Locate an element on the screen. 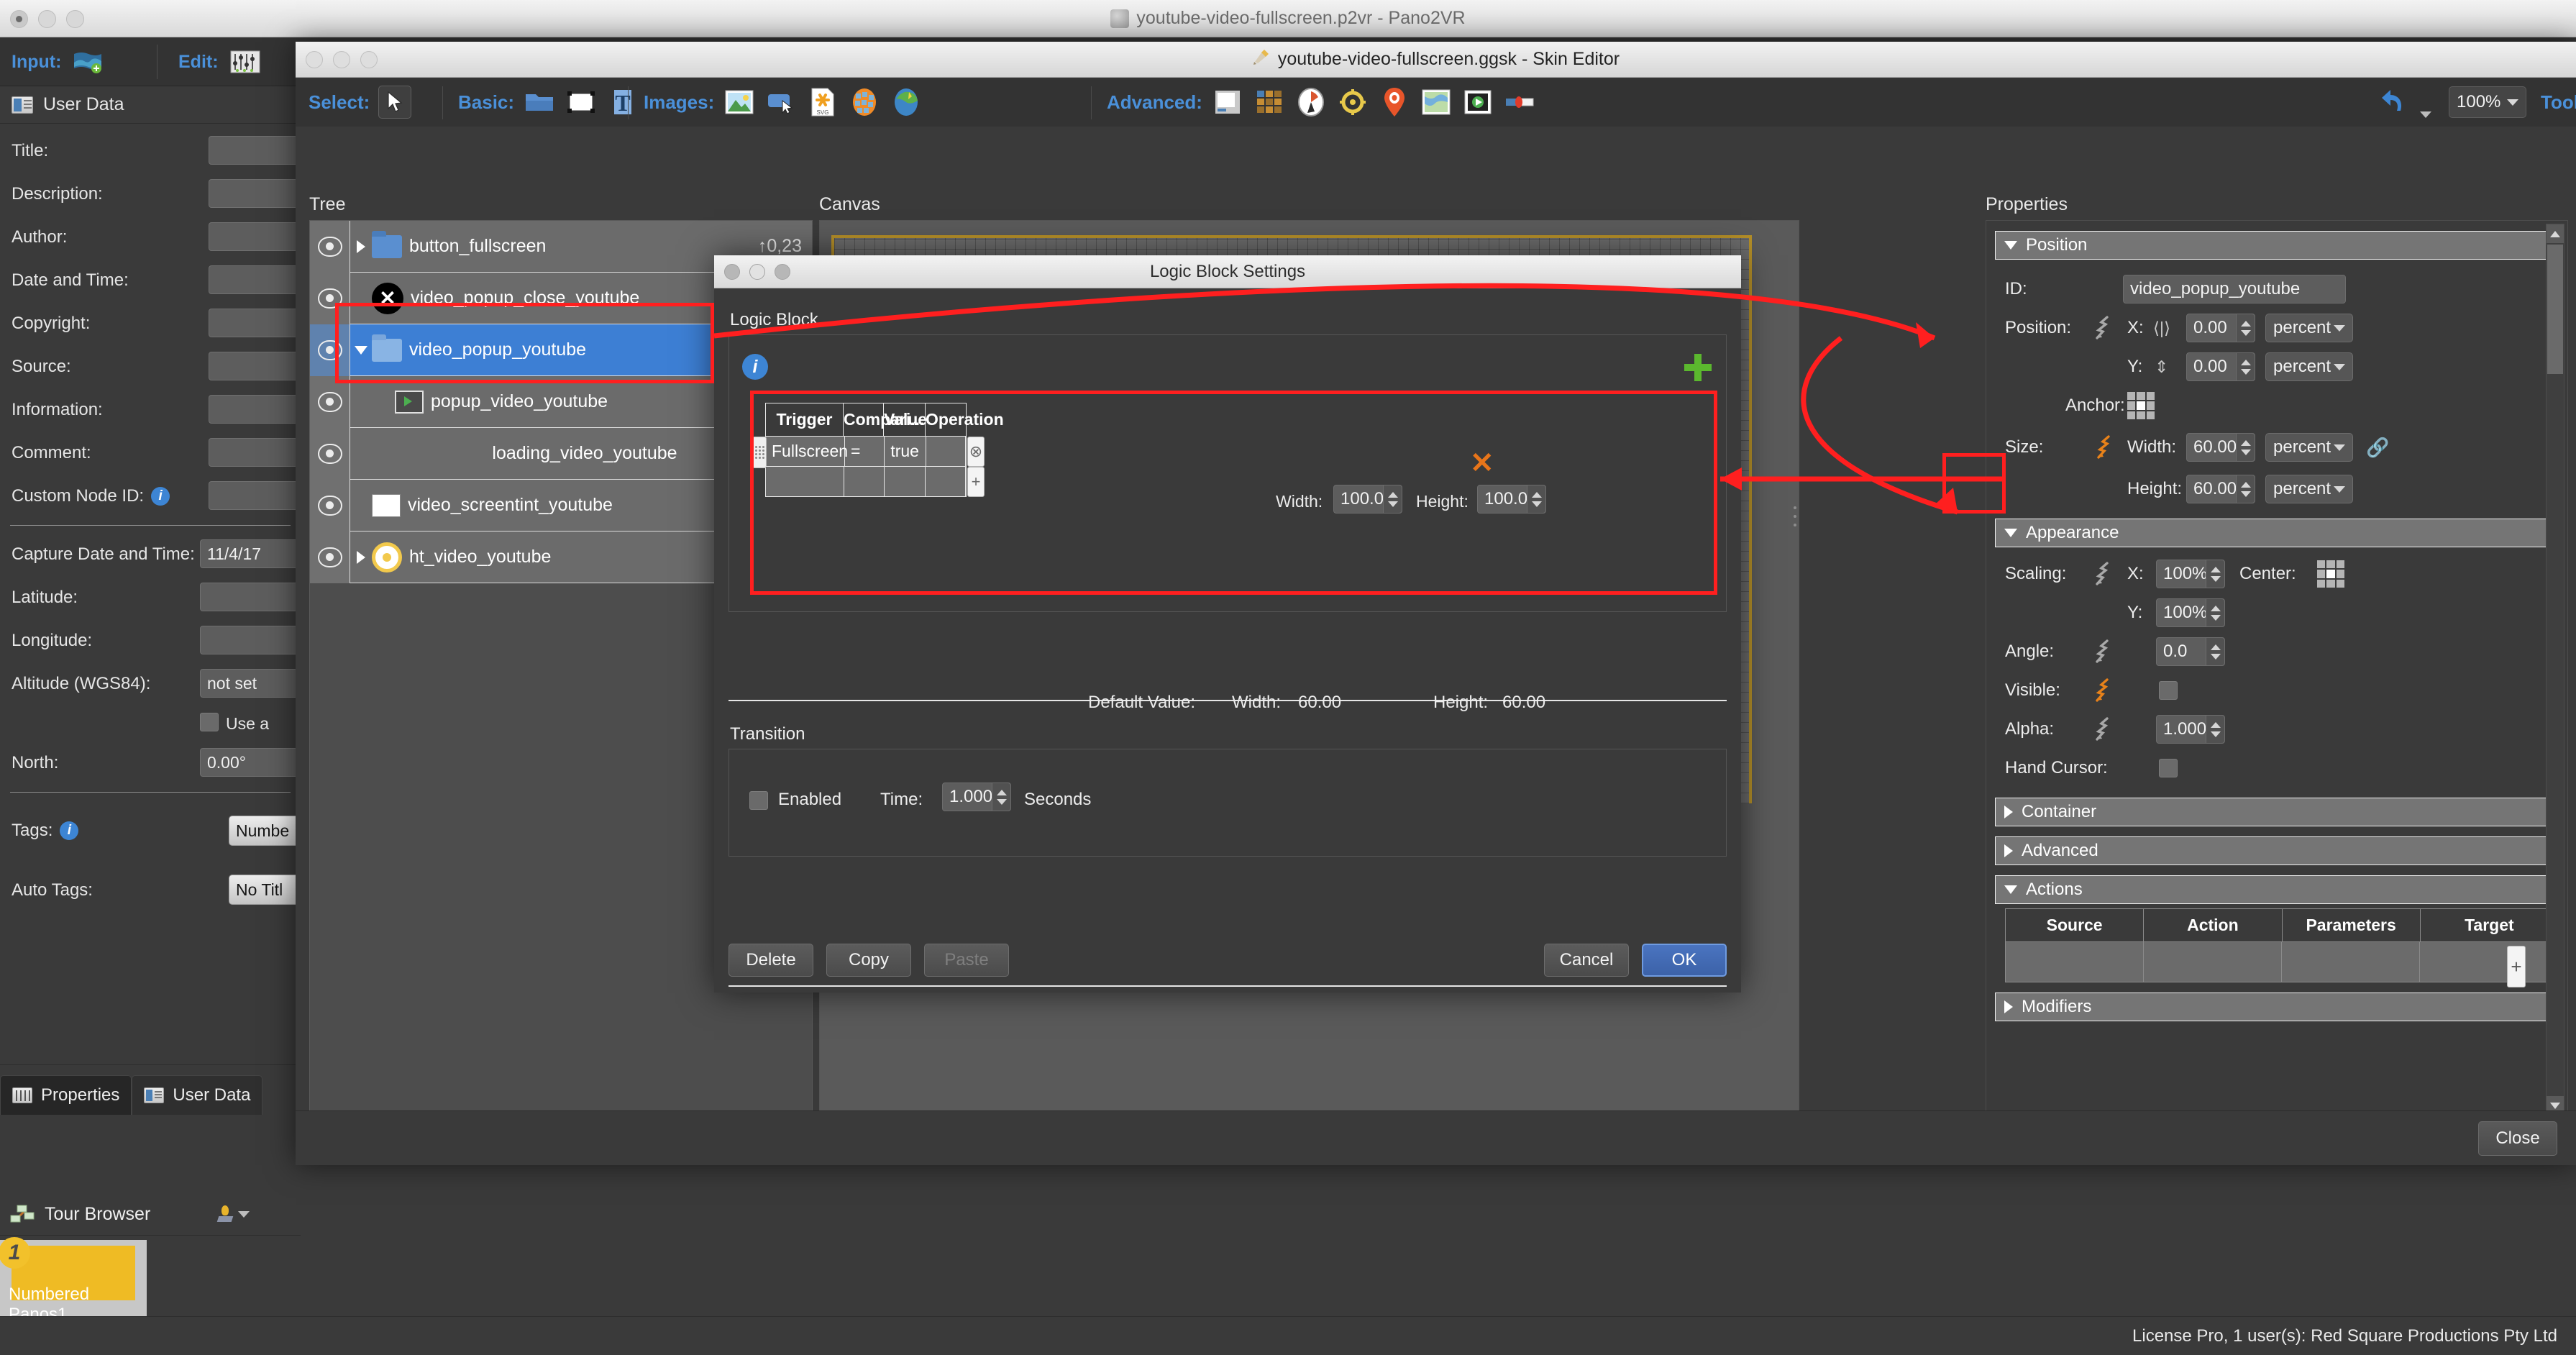 Image resolution: width=2576 pixels, height=1355 pixels. thumbnail-grid-icon is located at coordinates (1269, 103).